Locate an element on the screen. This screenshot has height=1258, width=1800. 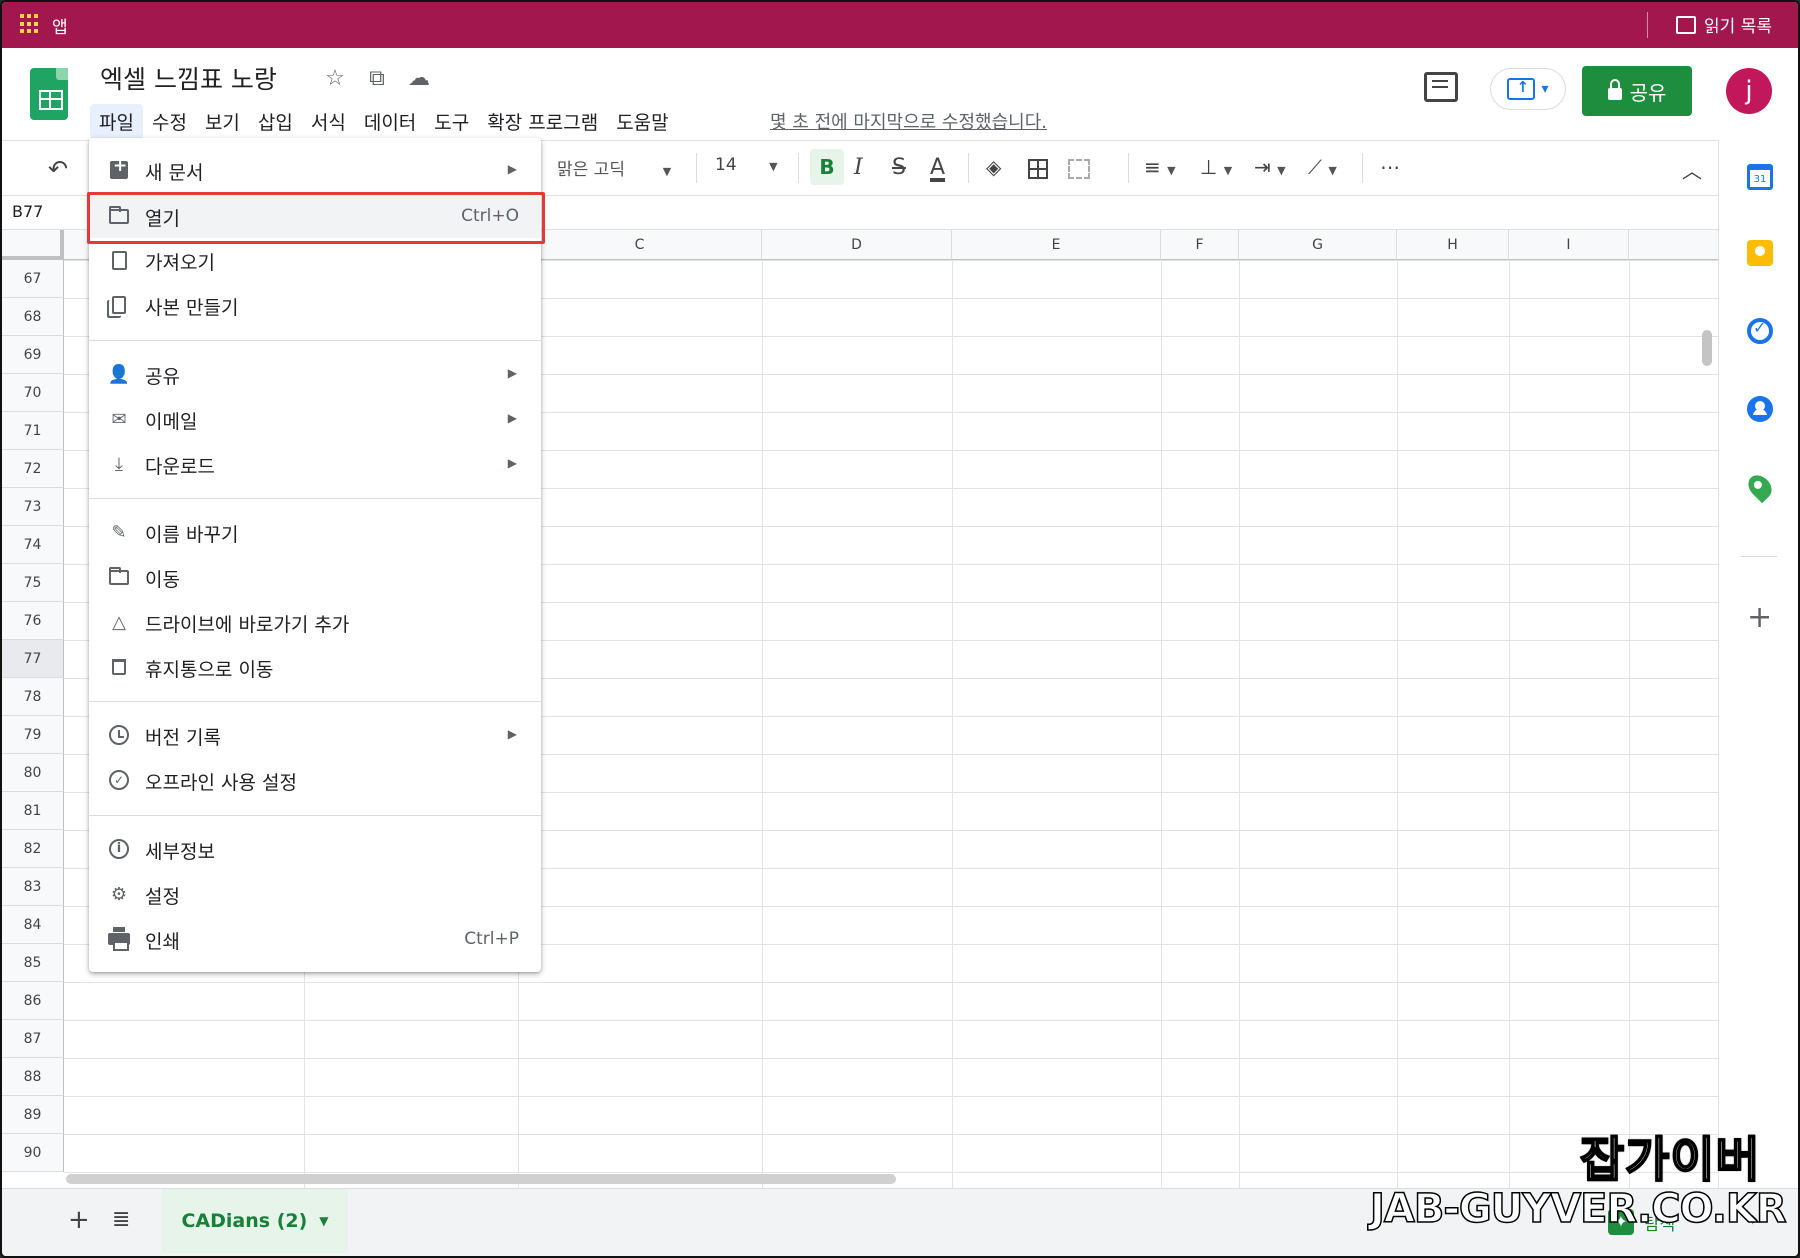
row-header: 71 is located at coordinates (33, 431).